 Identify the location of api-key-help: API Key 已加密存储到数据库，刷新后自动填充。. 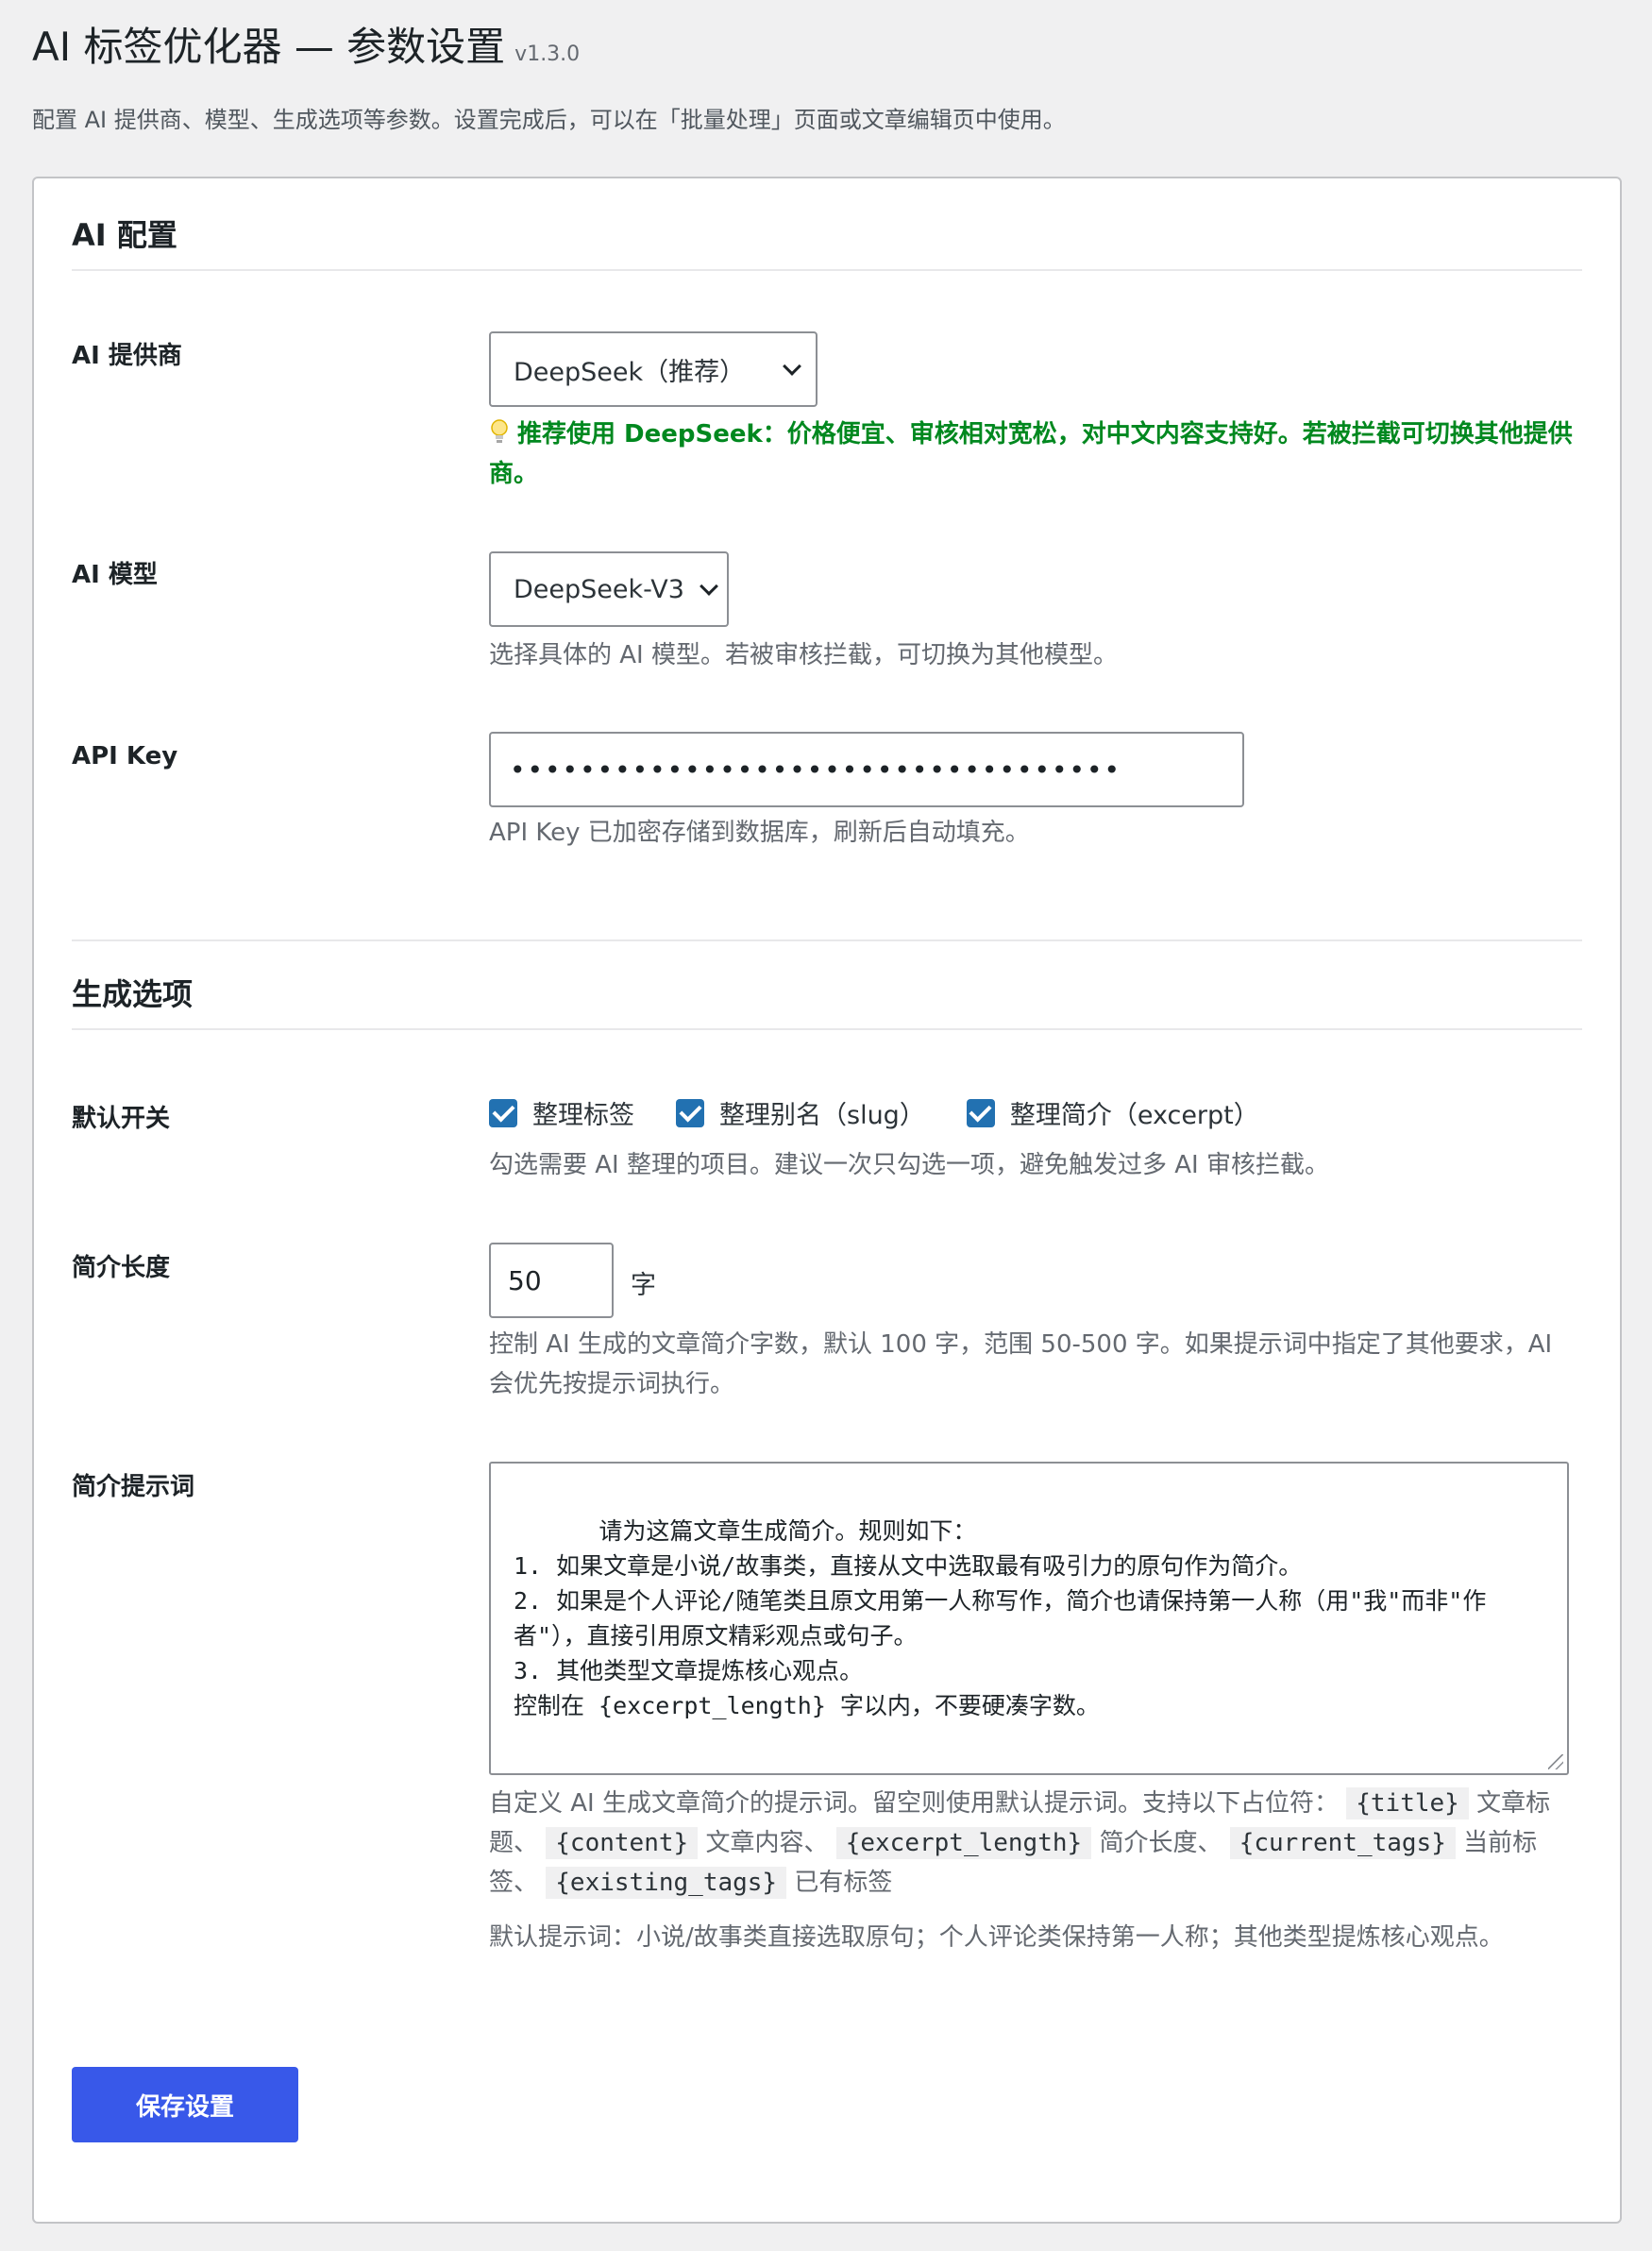
(759, 833).